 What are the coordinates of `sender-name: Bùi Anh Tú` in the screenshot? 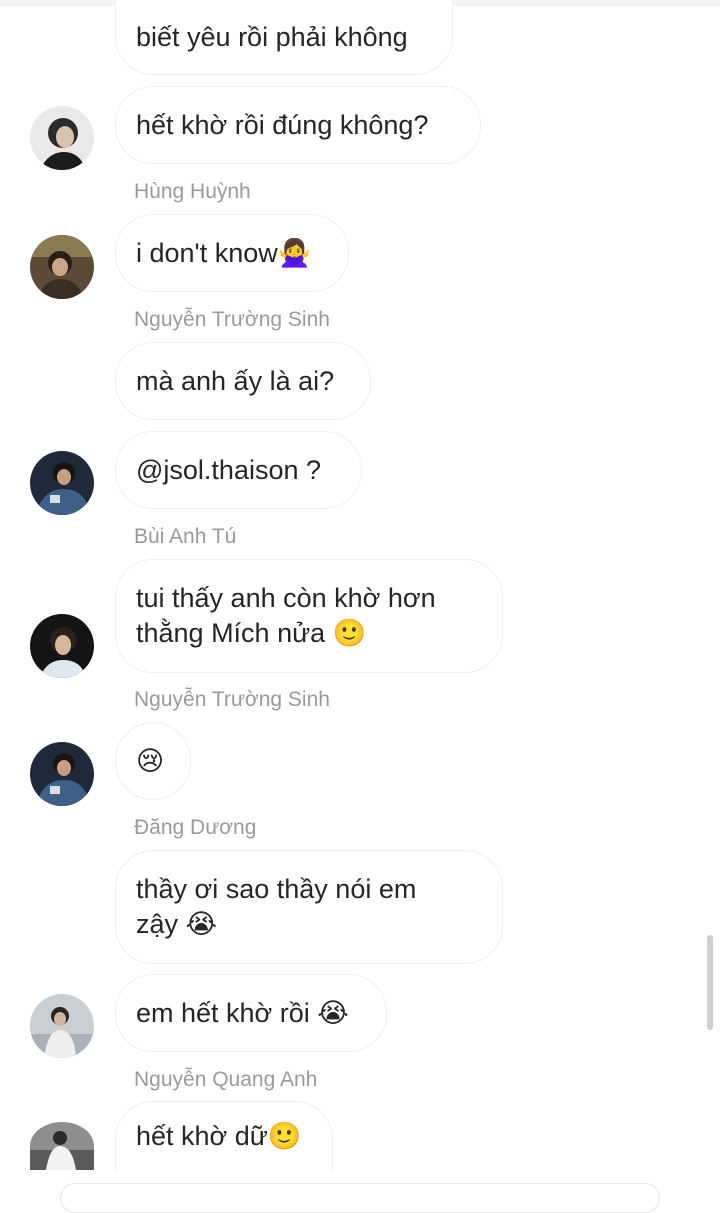 It's located at (185, 536).